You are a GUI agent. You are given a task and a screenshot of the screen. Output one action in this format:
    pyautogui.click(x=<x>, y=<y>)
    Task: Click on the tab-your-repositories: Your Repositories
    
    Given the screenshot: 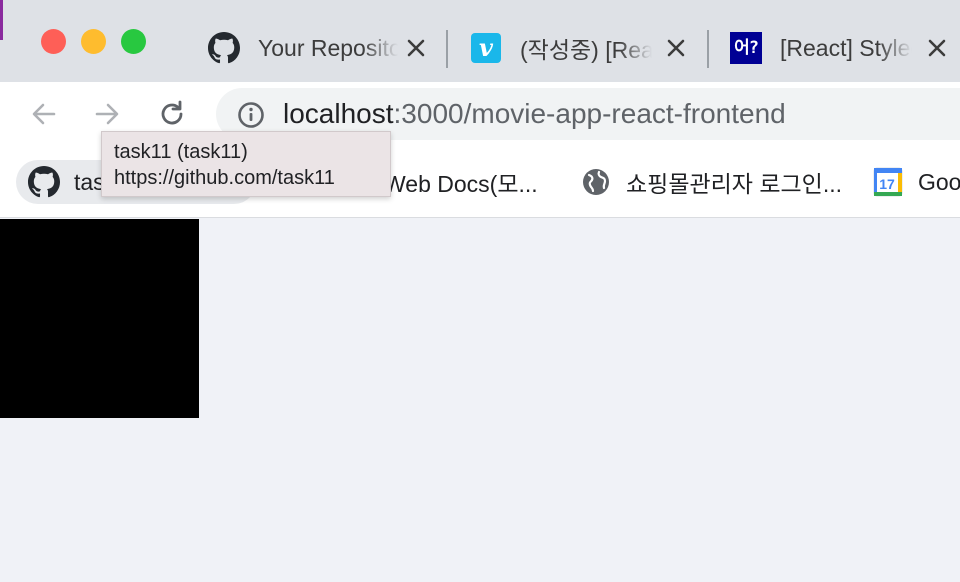 What is the action you would take?
    pyautogui.click(x=324, y=48)
    